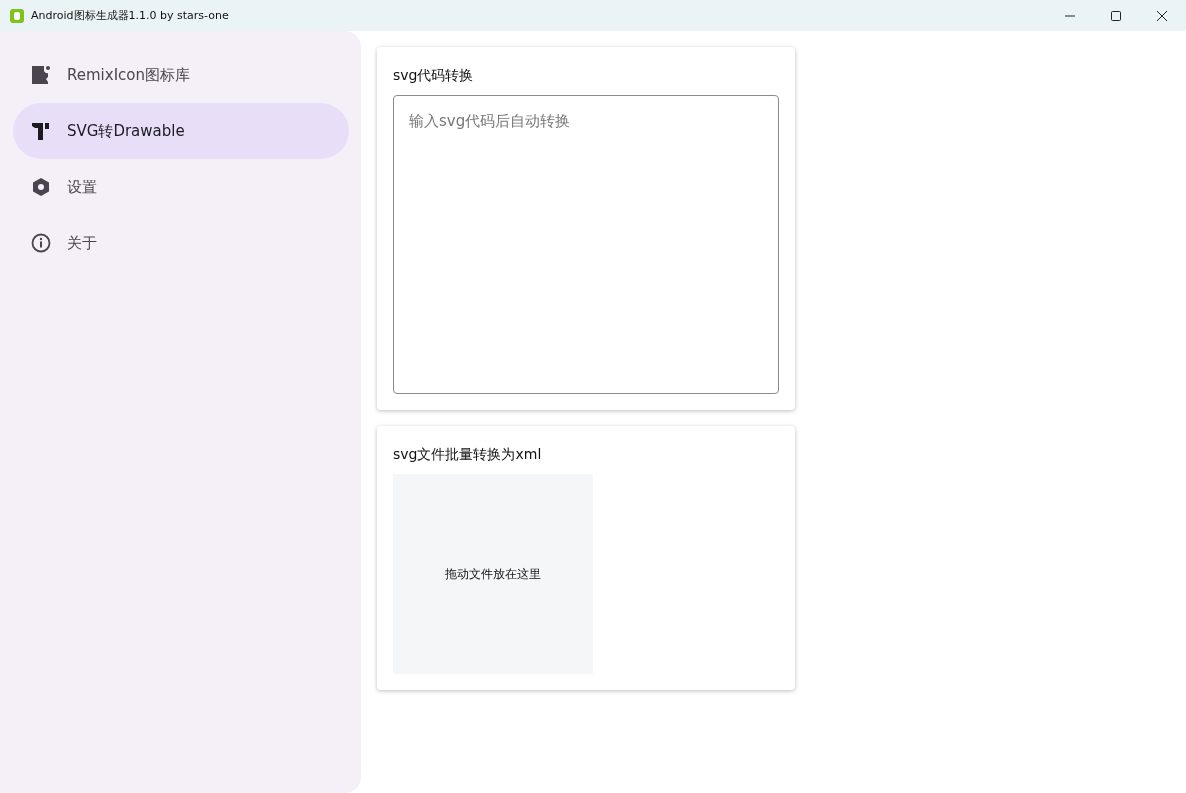 The height and width of the screenshot is (793, 1186). Describe the element at coordinates (130, 15) in the screenshot. I see `window-title: Android图标生成器1.1.0 by stars-one` at that location.